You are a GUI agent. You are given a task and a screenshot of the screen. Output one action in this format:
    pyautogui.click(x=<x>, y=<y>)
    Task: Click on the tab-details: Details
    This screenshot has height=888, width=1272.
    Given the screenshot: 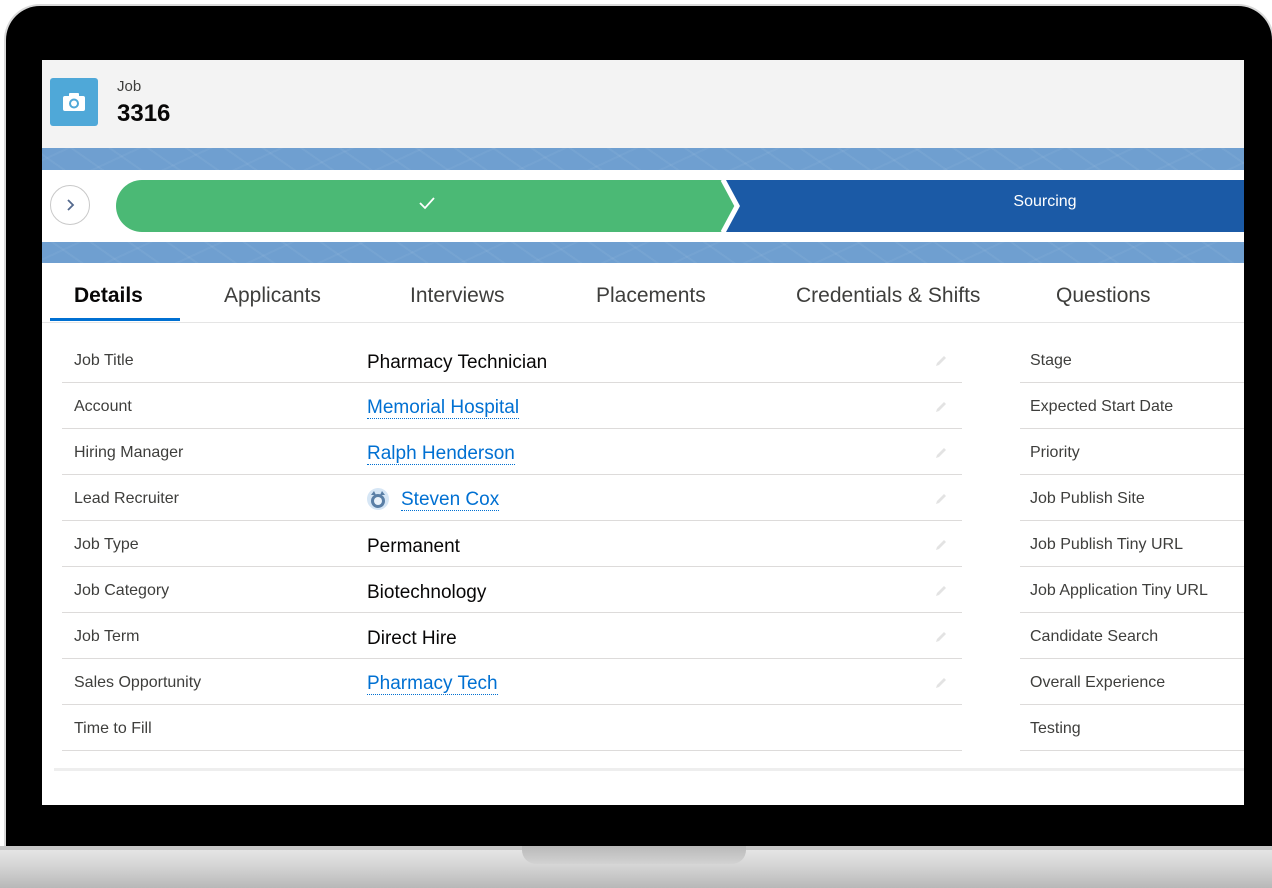 What is the action you would take?
    pyautogui.click(x=108, y=296)
    